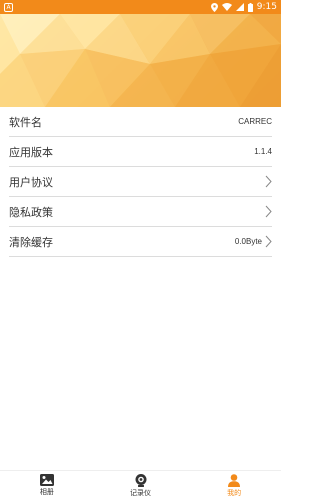  What do you see at coordinates (140, 492) in the screenshot?
I see `nav-label: 记录仪` at bounding box center [140, 492].